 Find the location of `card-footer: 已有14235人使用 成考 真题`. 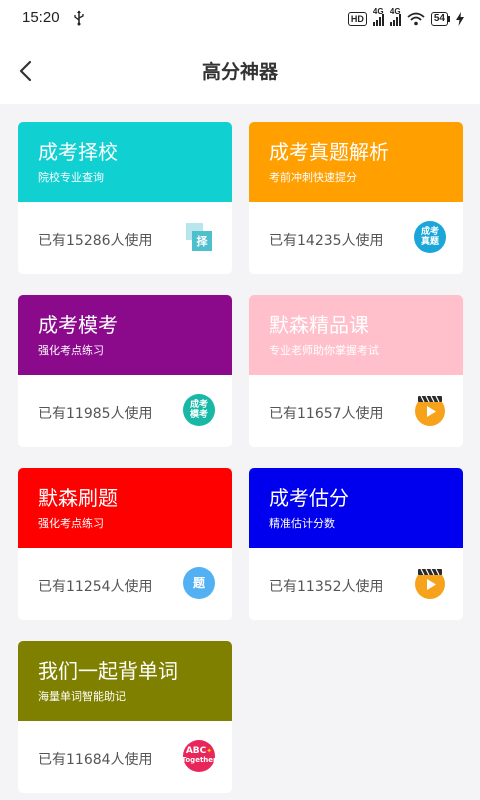

card-footer: 已有14235人使用 成考 真题 is located at coordinates (356, 238).